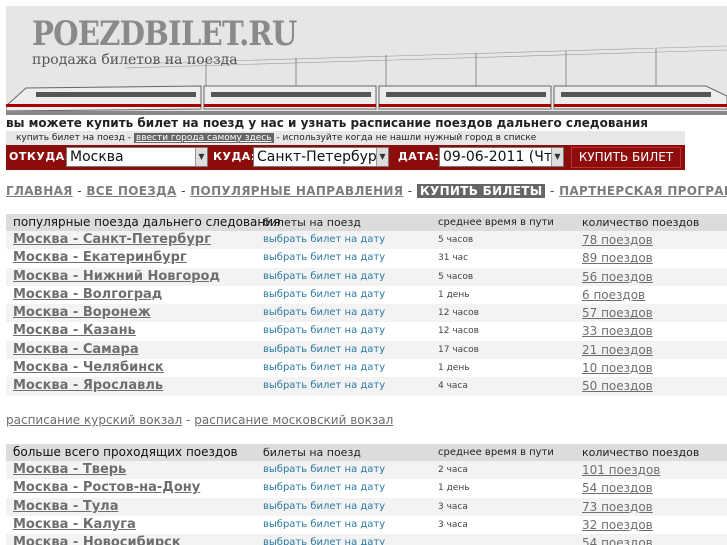  Describe the element at coordinates (137, 157) in the screenshot. I see `from-select: Москва ▼` at that location.